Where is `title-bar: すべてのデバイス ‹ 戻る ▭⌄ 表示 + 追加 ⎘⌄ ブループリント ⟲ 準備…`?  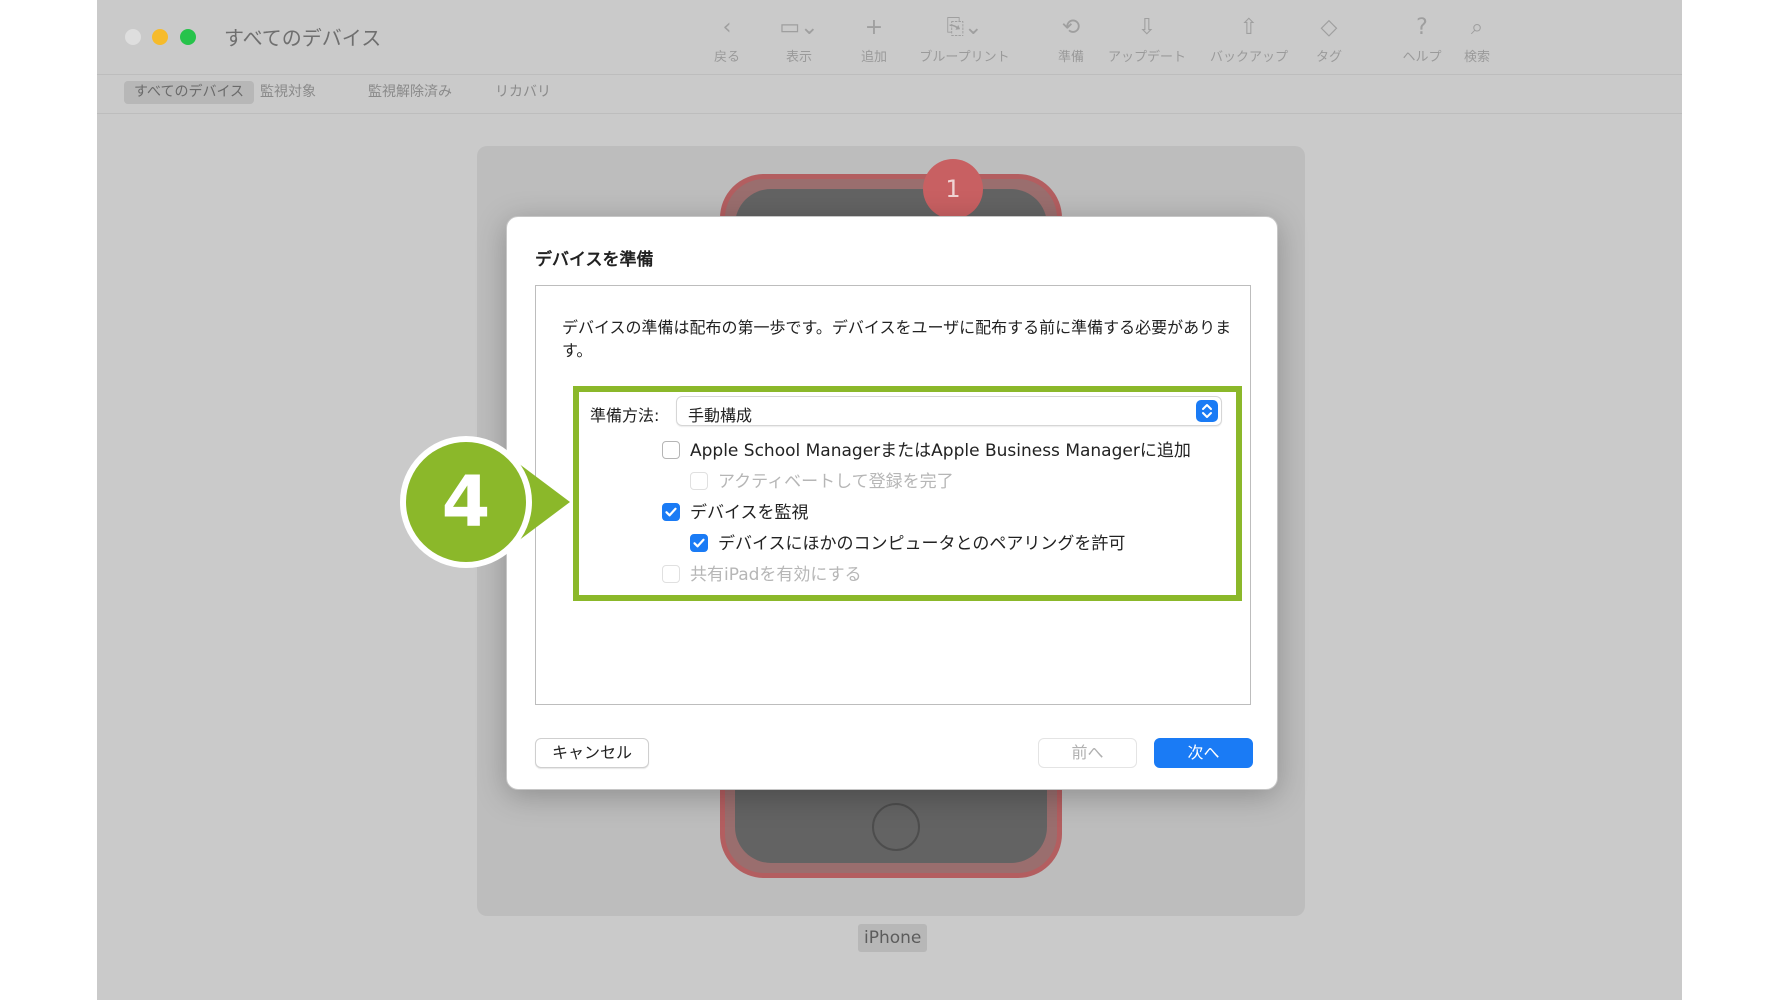
title-bar: すべてのデバイス ‹ 戻る ▭⌄ 表示 + 追加 ⎘⌄ ブループリント ⟲ 準備… is located at coordinates (889, 37).